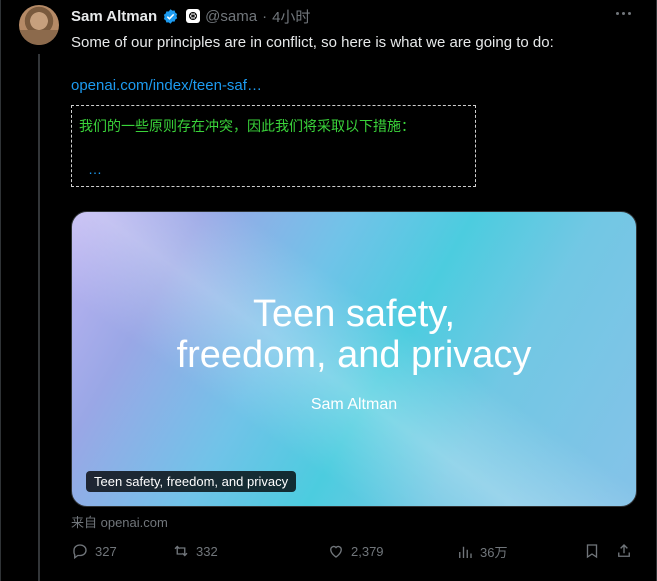  What do you see at coordinates (231, 16) in the screenshot?
I see `author-handle: @sama` at bounding box center [231, 16].